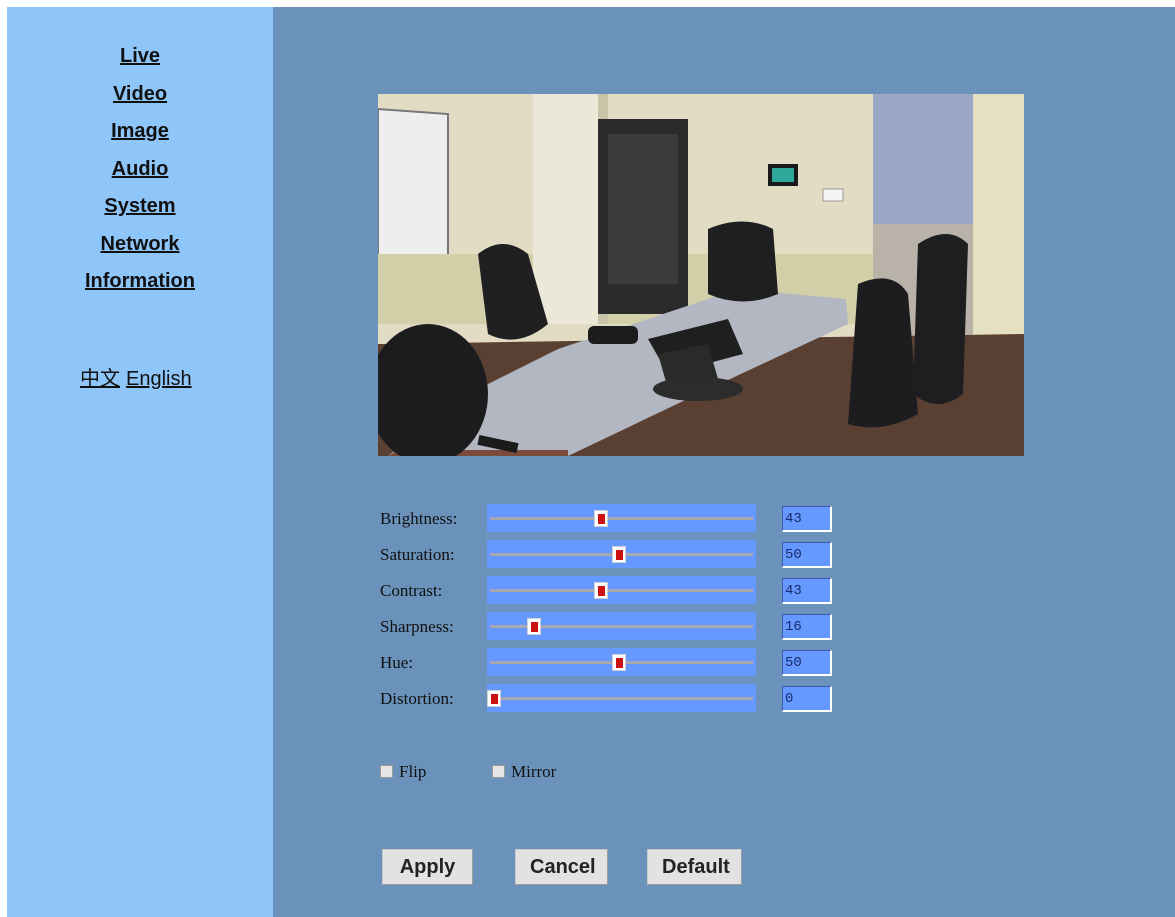  What do you see at coordinates (534, 771) in the screenshot?
I see `mirror-label: Mirror` at bounding box center [534, 771].